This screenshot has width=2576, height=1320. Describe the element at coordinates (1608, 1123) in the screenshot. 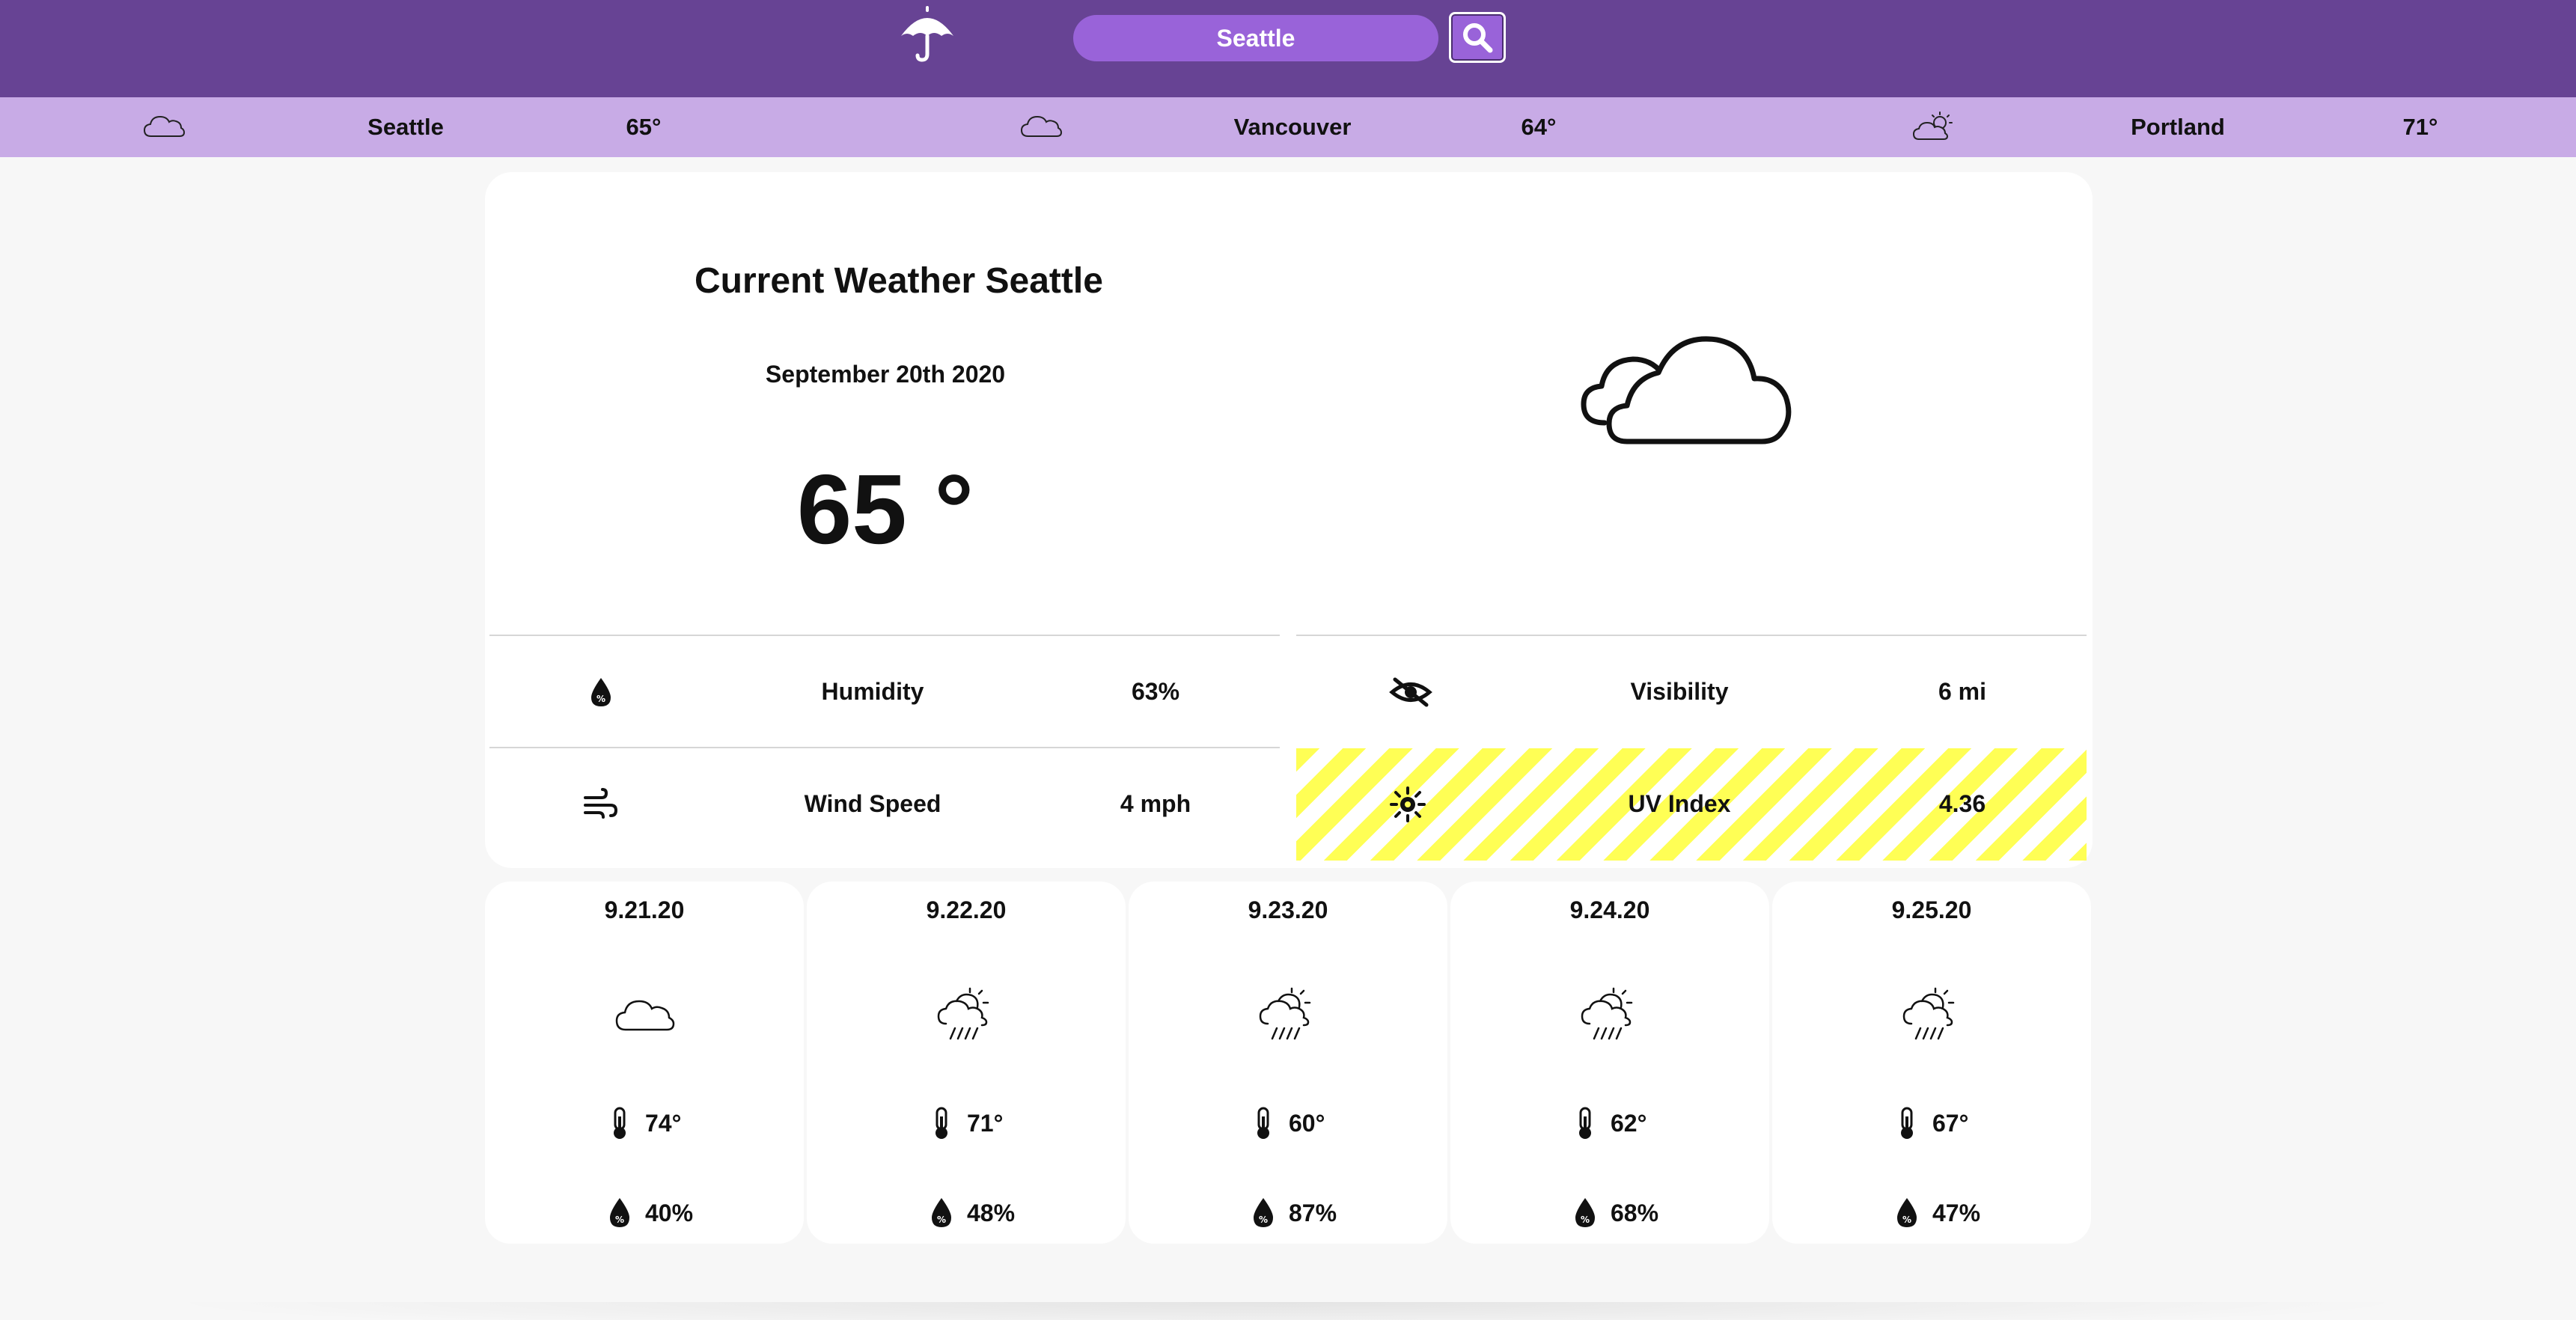

I see `forecast-temp: 62°` at that location.